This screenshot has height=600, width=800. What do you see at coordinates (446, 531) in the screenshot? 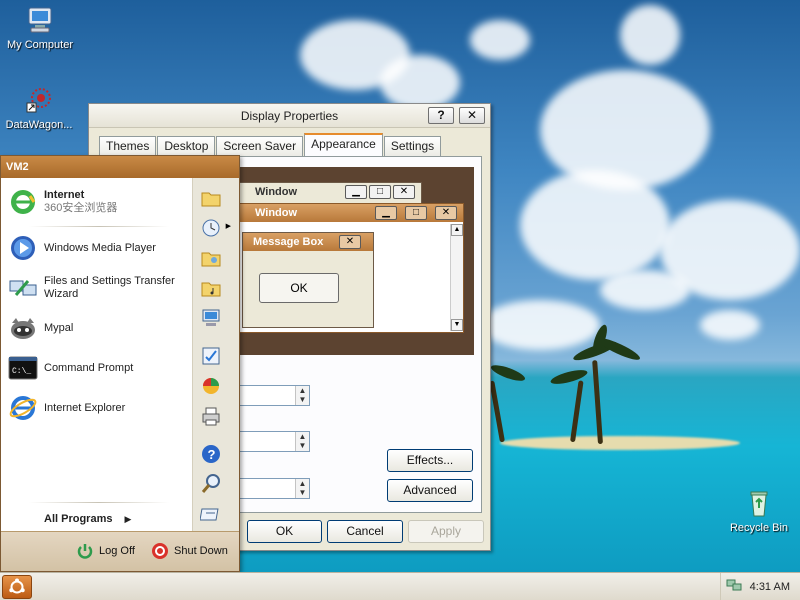
I see `apply-button: Apply` at bounding box center [446, 531].